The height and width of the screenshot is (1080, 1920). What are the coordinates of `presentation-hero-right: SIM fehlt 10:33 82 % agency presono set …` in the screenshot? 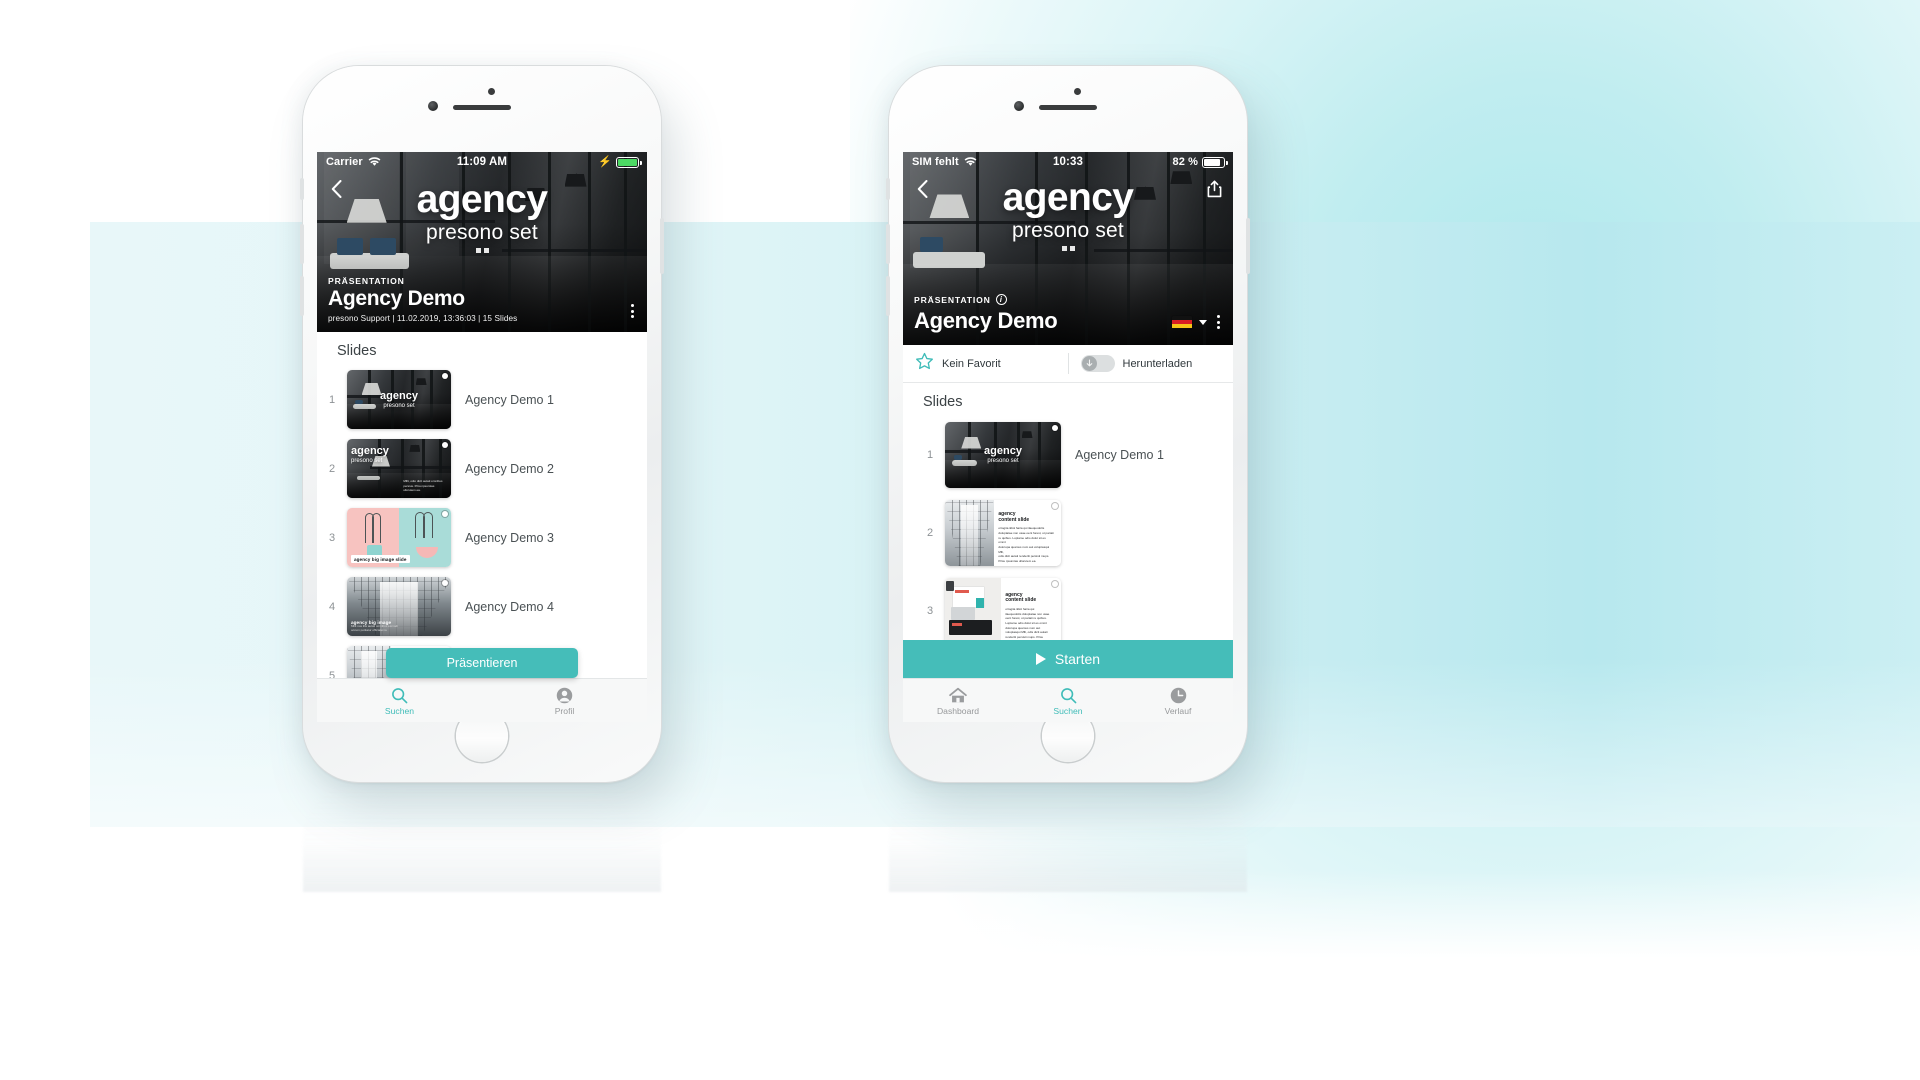 It's located at (1068, 248).